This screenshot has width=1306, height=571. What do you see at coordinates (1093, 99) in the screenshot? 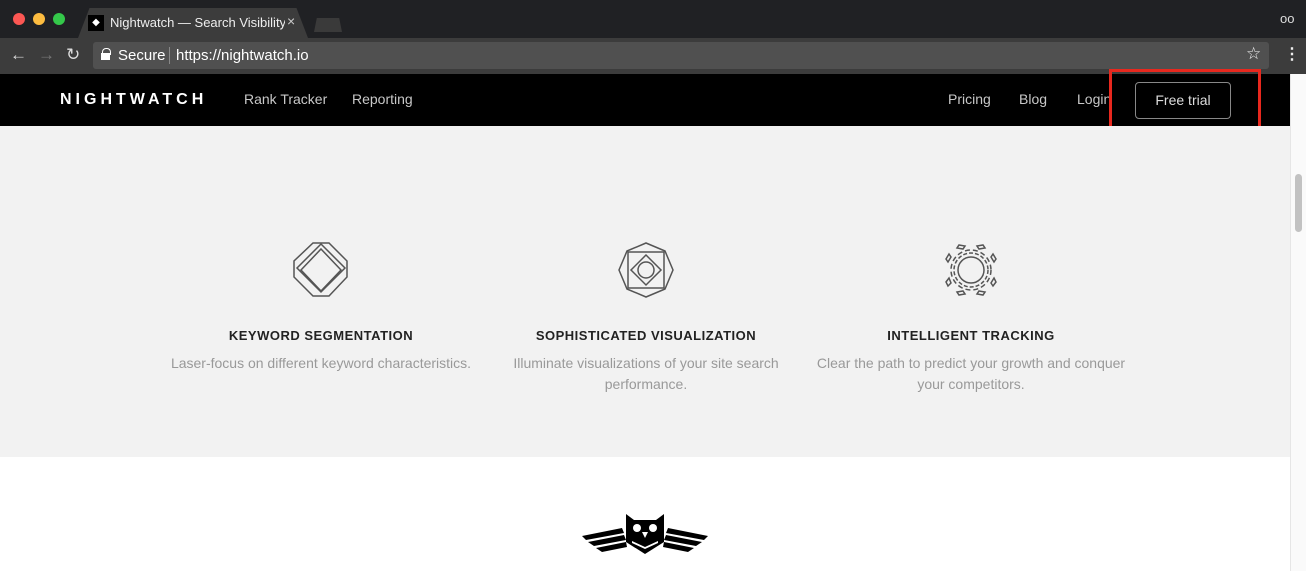
I see `nav-link-login: Login` at bounding box center [1093, 99].